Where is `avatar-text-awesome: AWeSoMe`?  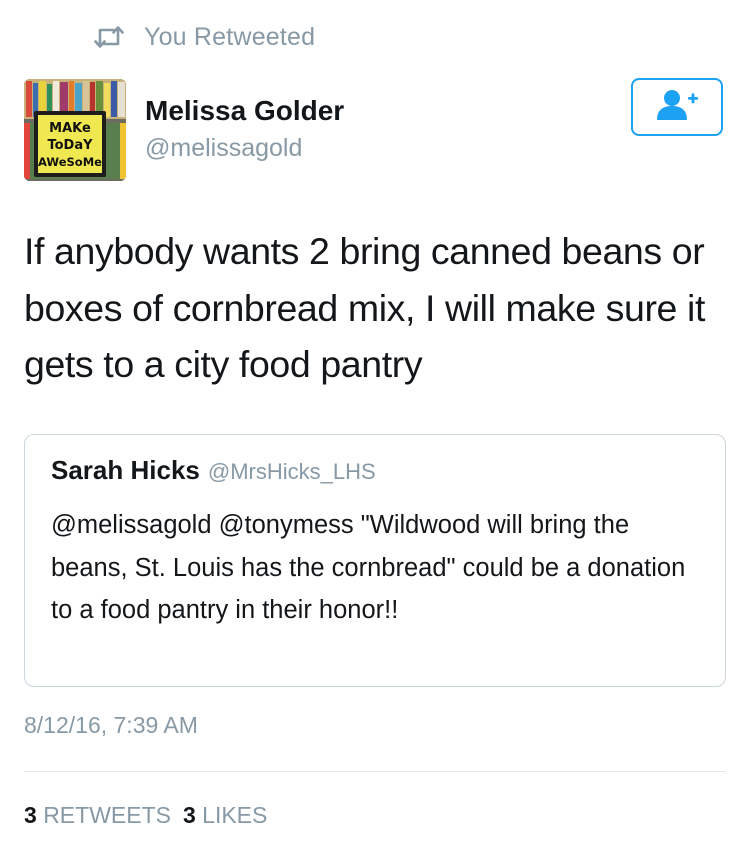
avatar-text-awesome: AWeSoMe is located at coordinates (70, 162).